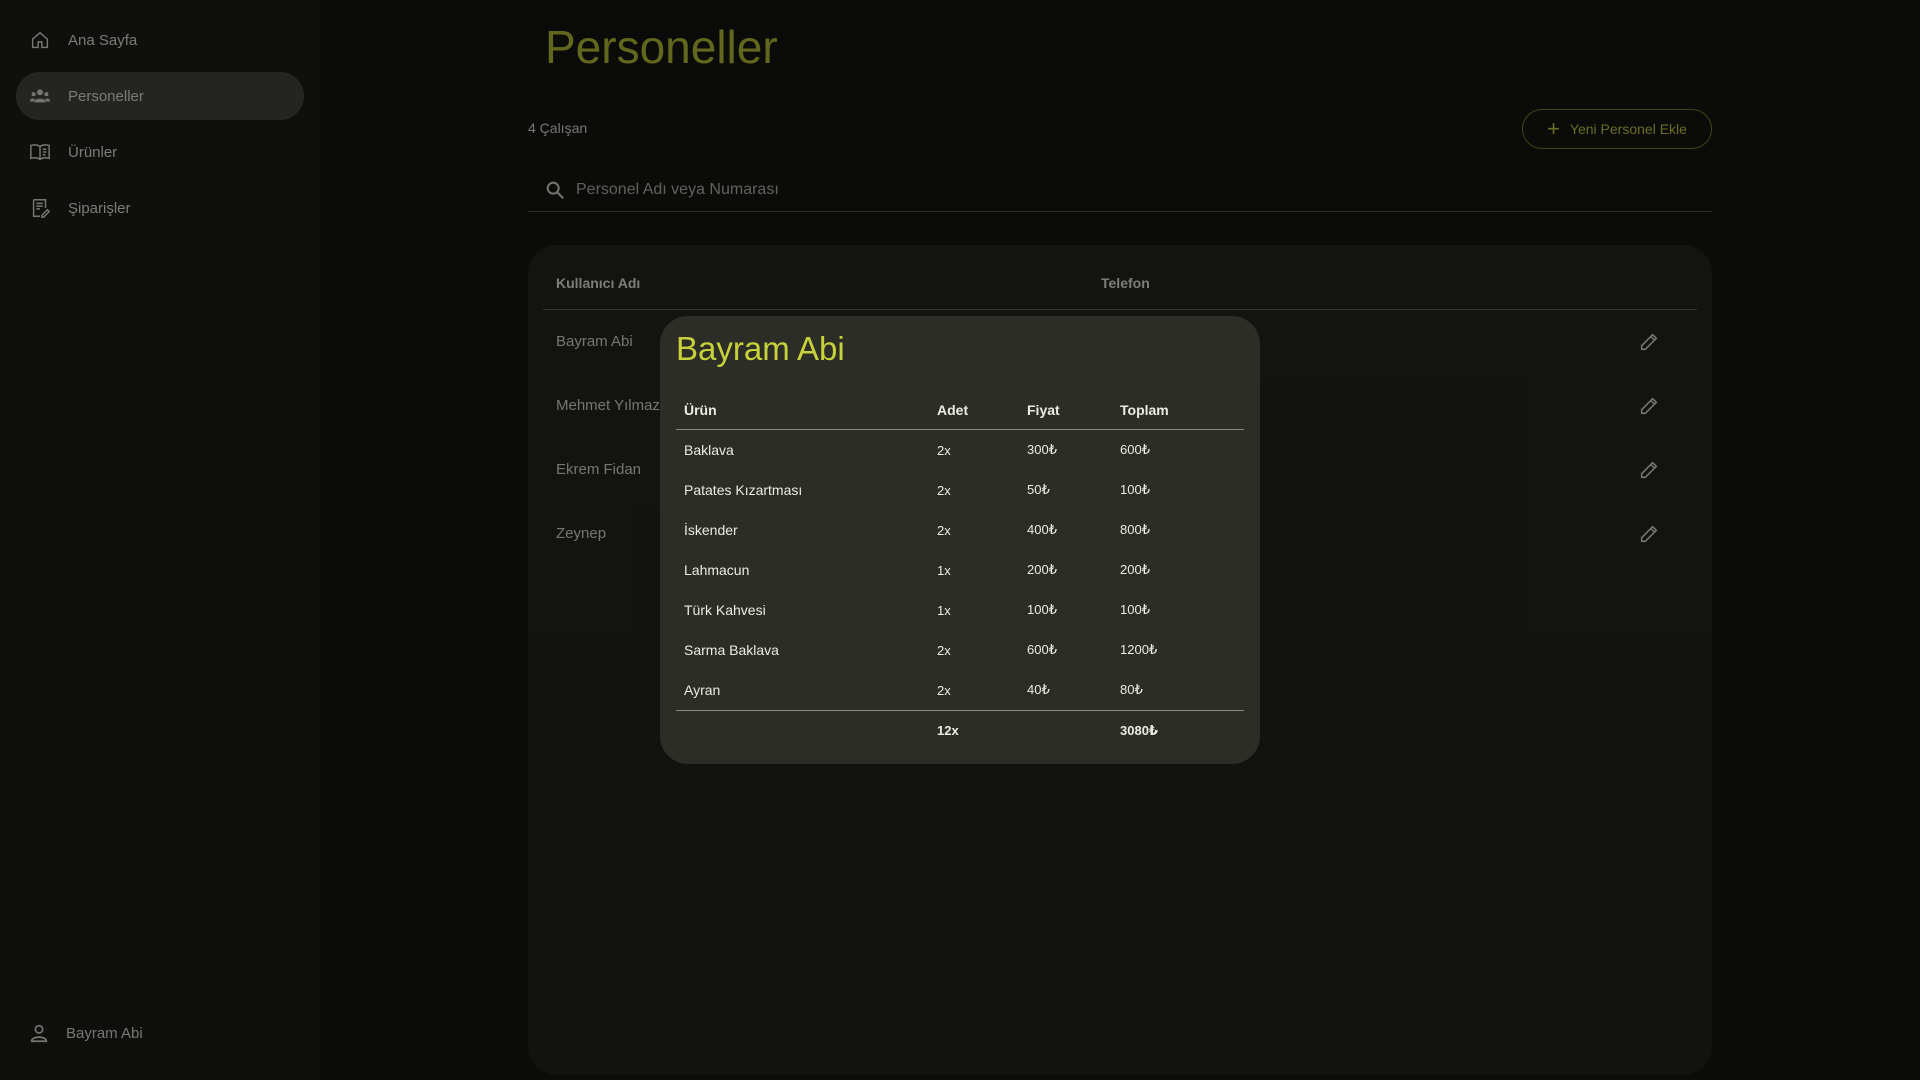 Image resolution: width=1920 pixels, height=1080 pixels. Describe the element at coordinates (1043, 409) in the screenshot. I see `column-header-price: Fiyat` at that location.